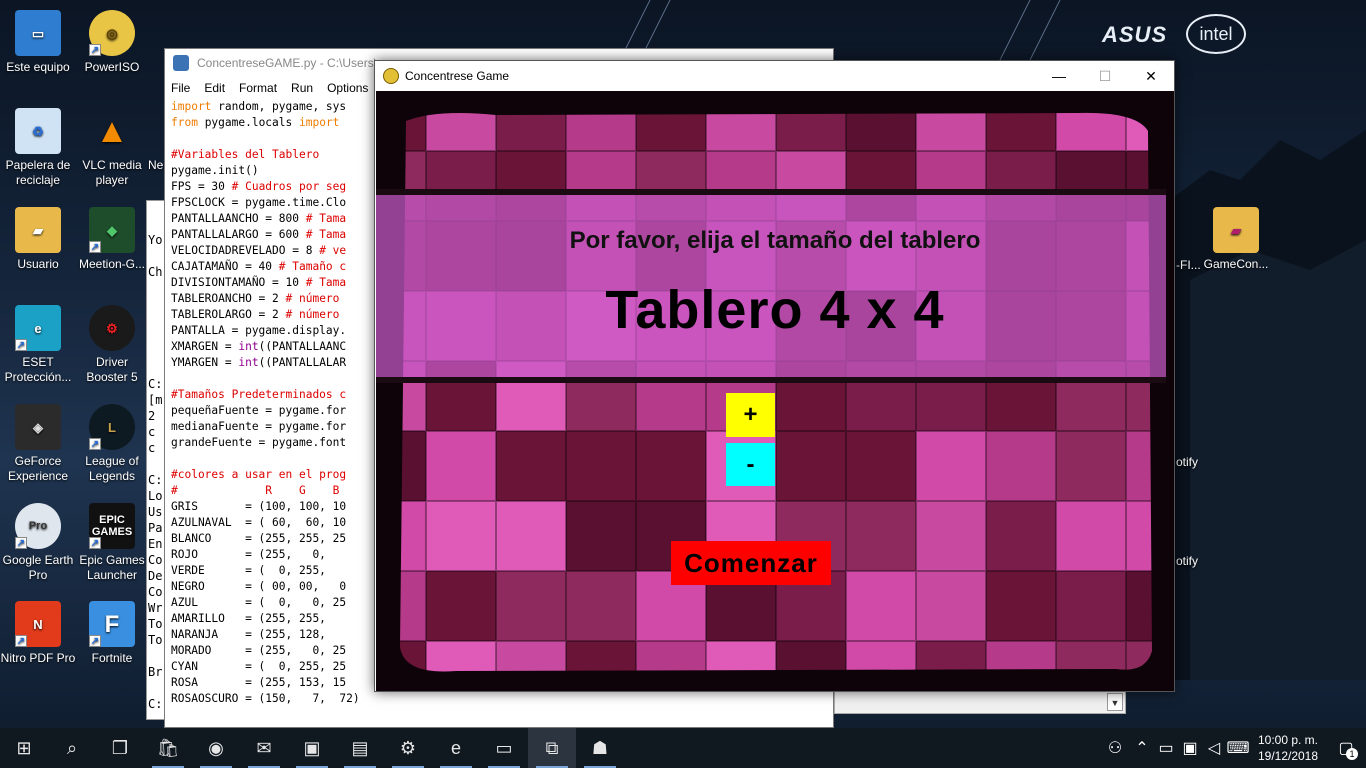  Describe the element at coordinates (456, 748) in the screenshot. I see `edge-icon: e` at that location.